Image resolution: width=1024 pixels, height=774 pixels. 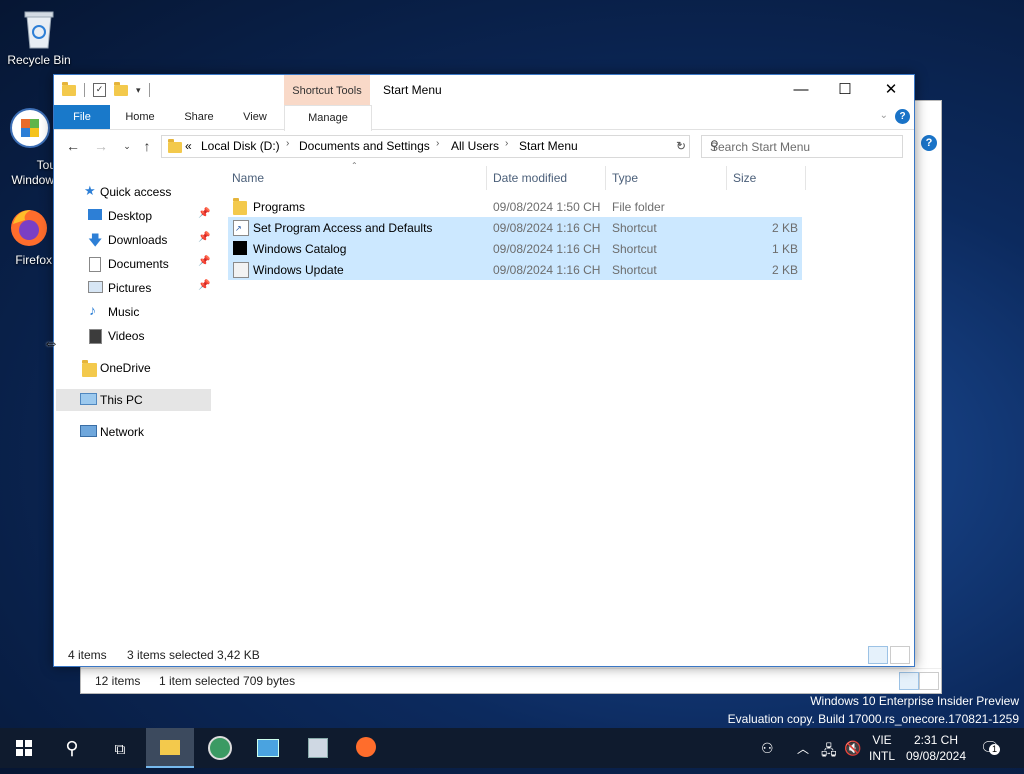 I want to click on breadcrumb-all-users: All Users, so click(x=475, y=146).